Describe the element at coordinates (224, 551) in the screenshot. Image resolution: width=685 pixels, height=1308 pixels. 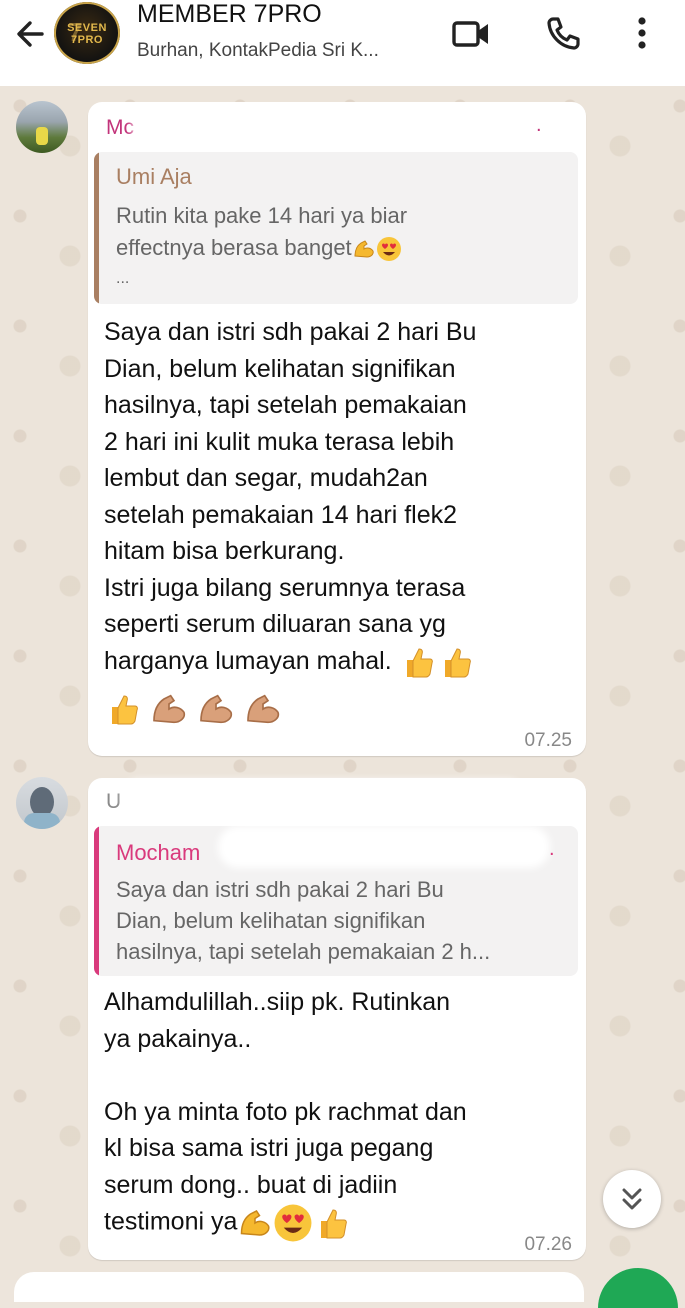
I see `message-line: hitam bisa berkurang.` at that location.